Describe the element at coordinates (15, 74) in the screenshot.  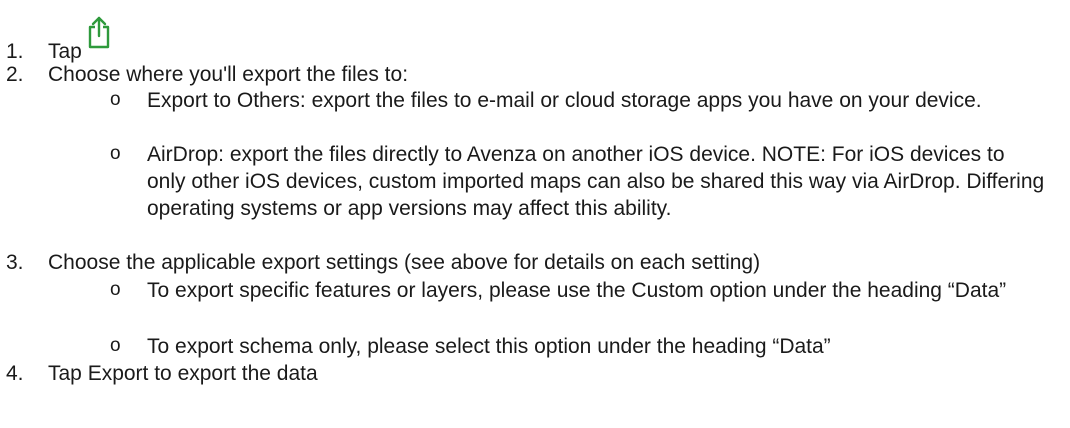
I see `step-number: 2.` at that location.